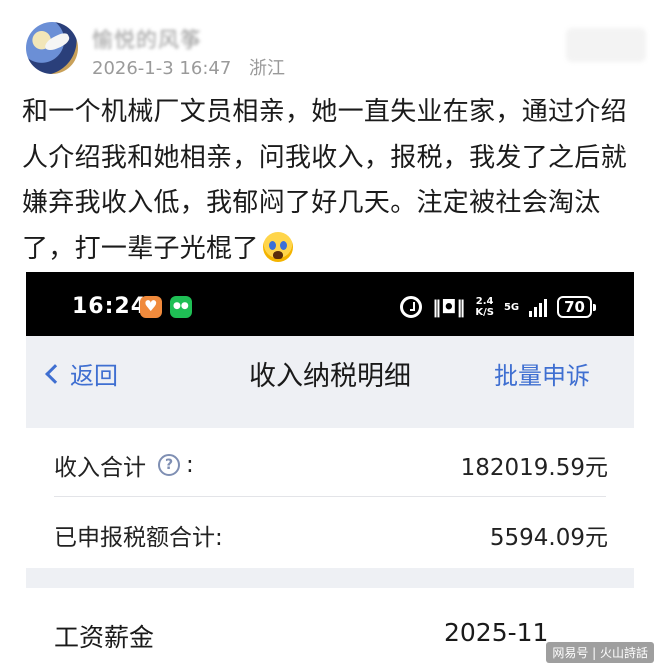  What do you see at coordinates (277, 246) in the screenshot?
I see `crying-face-icon` at bounding box center [277, 246].